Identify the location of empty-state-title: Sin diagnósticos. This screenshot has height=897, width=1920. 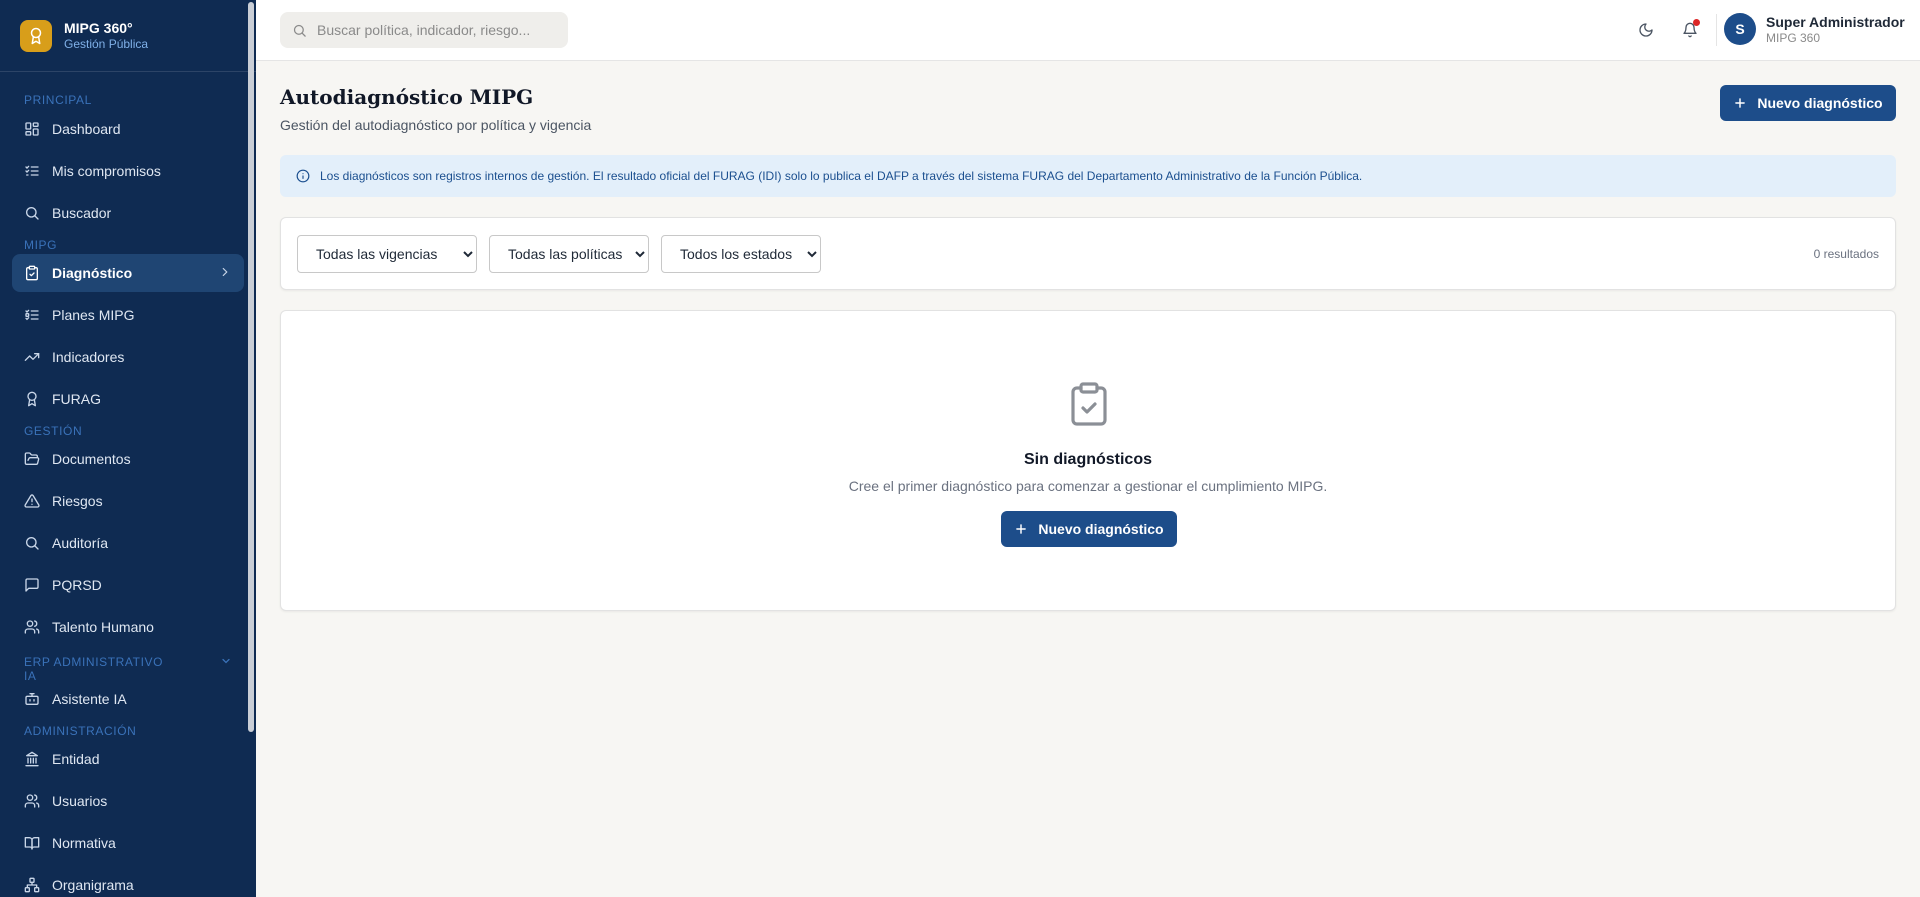
(1087, 459).